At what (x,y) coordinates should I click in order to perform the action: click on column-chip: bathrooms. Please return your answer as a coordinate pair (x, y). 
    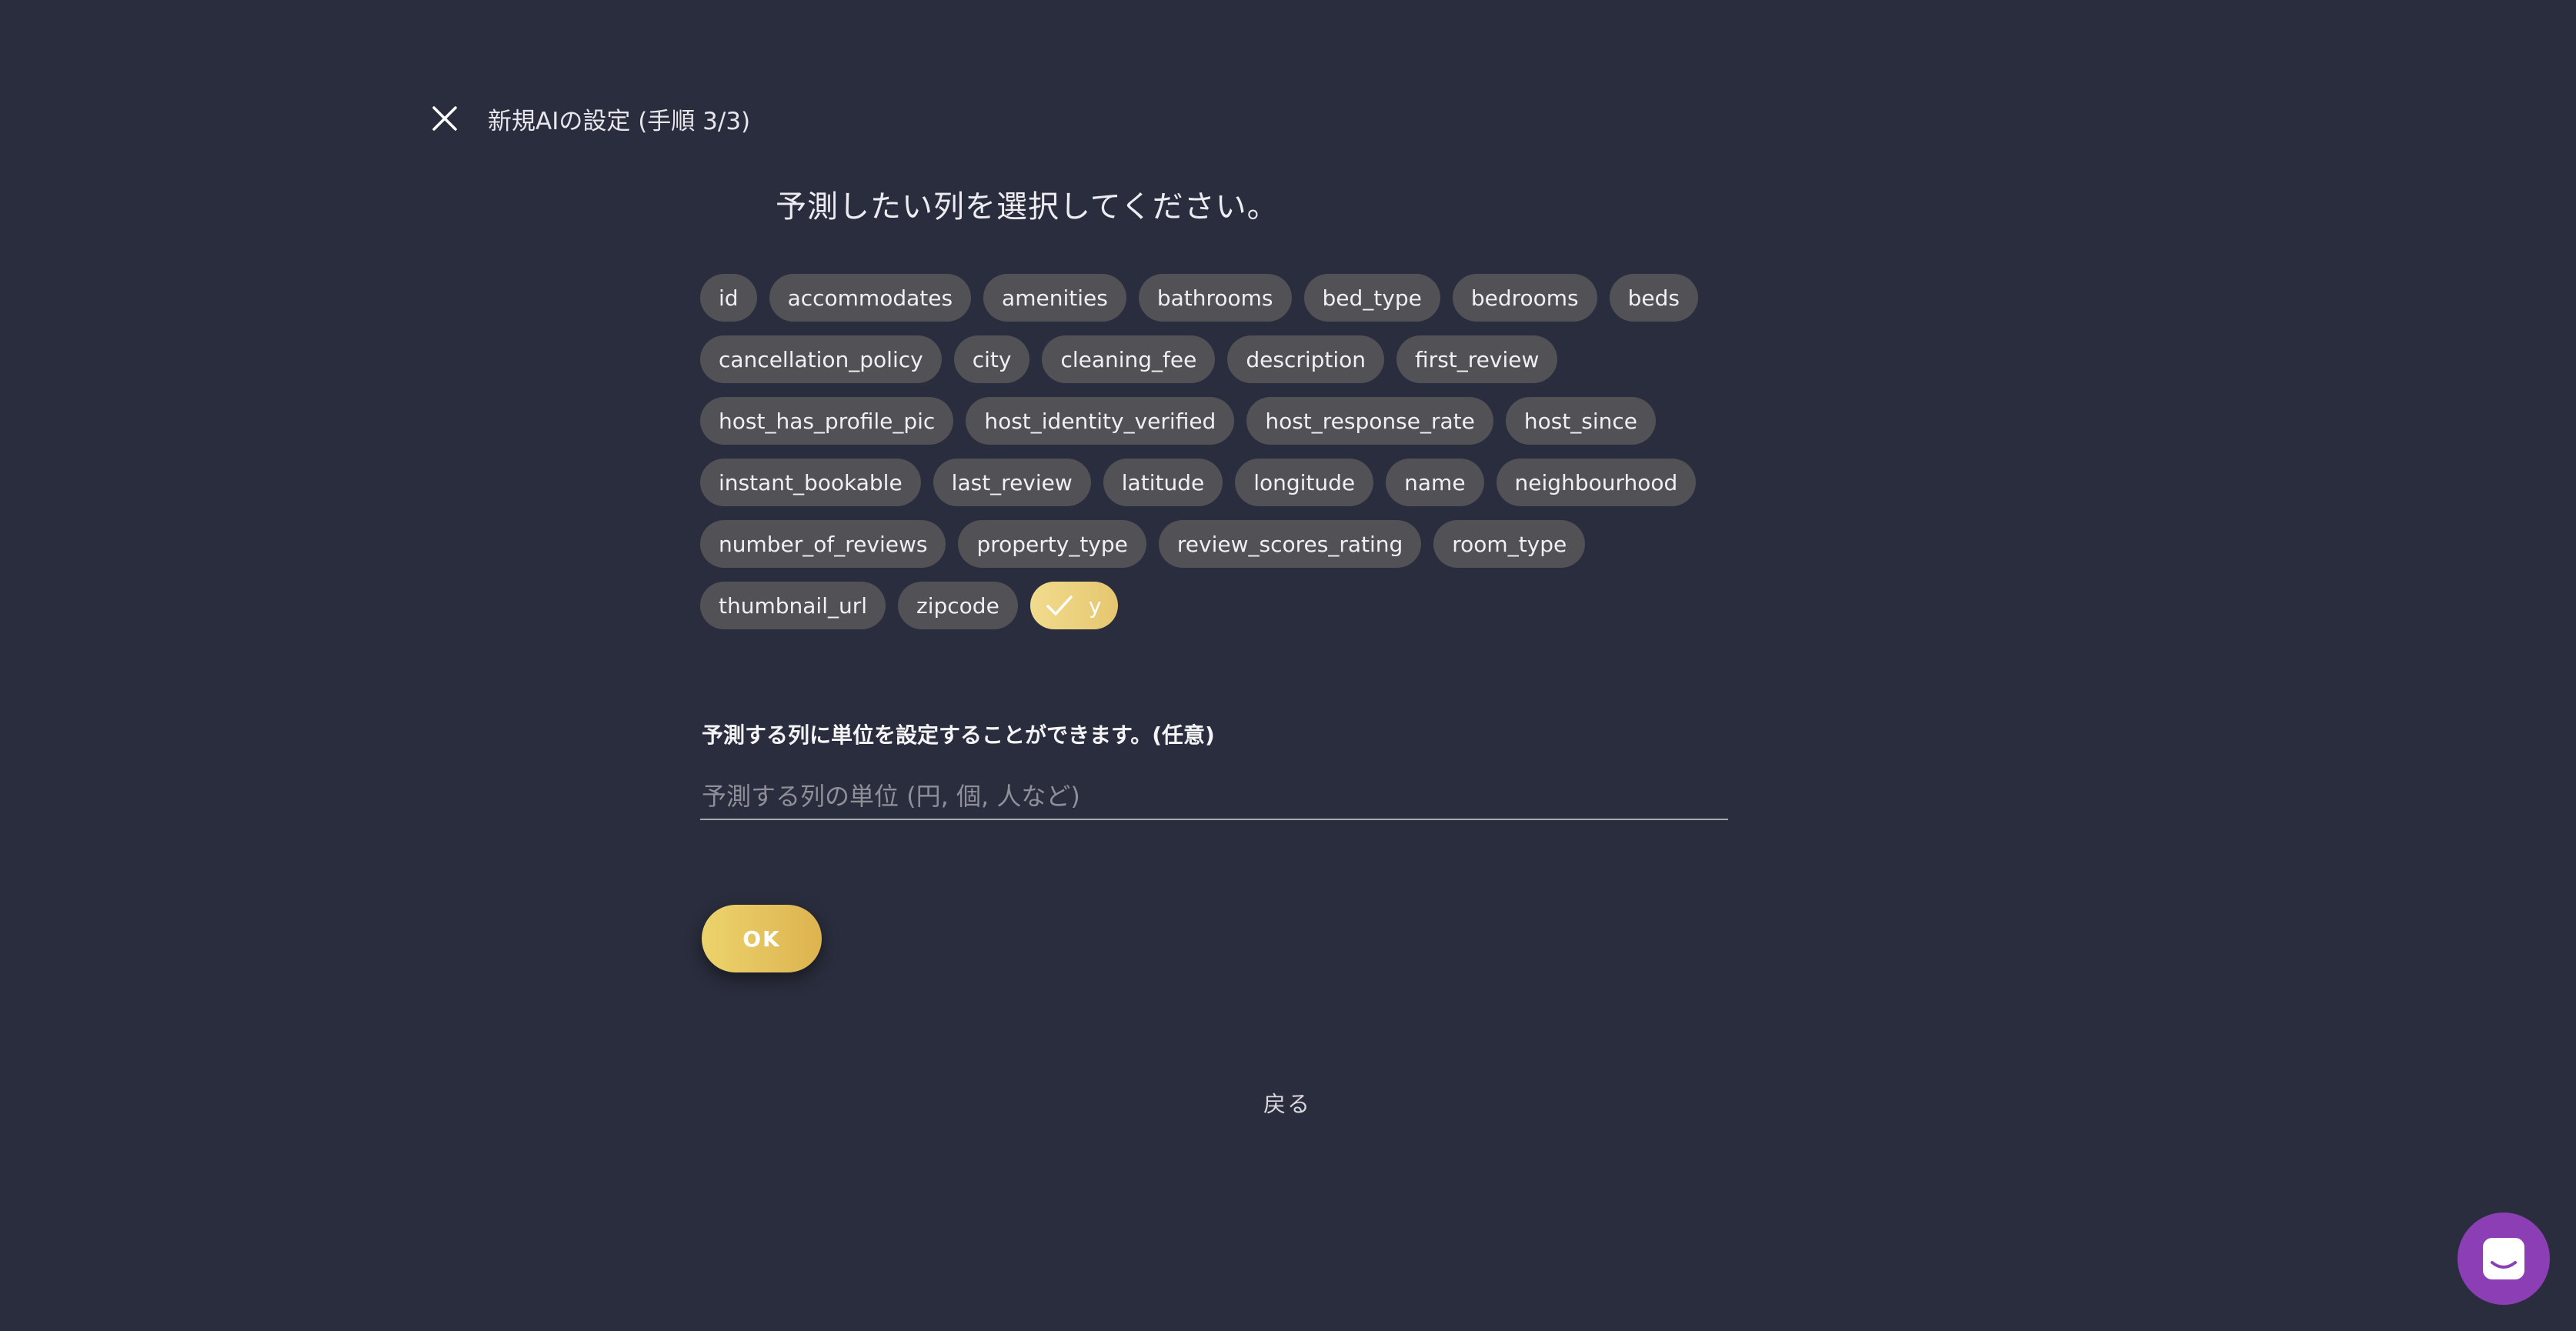
    Looking at the image, I should click on (1215, 298).